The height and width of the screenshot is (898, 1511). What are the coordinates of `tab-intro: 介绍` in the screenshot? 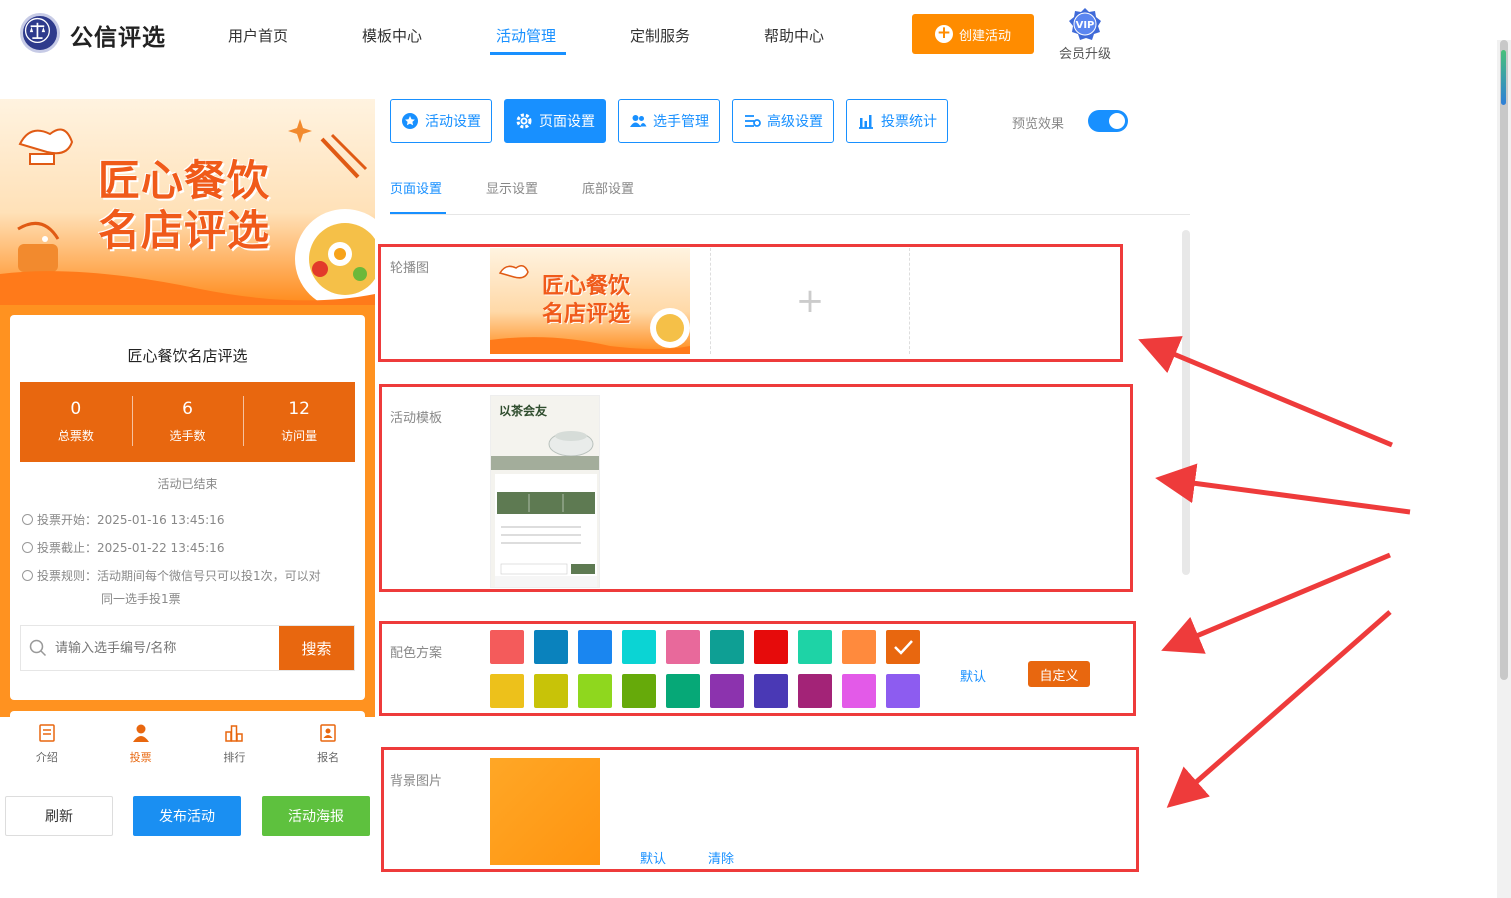 It's located at (47, 747).